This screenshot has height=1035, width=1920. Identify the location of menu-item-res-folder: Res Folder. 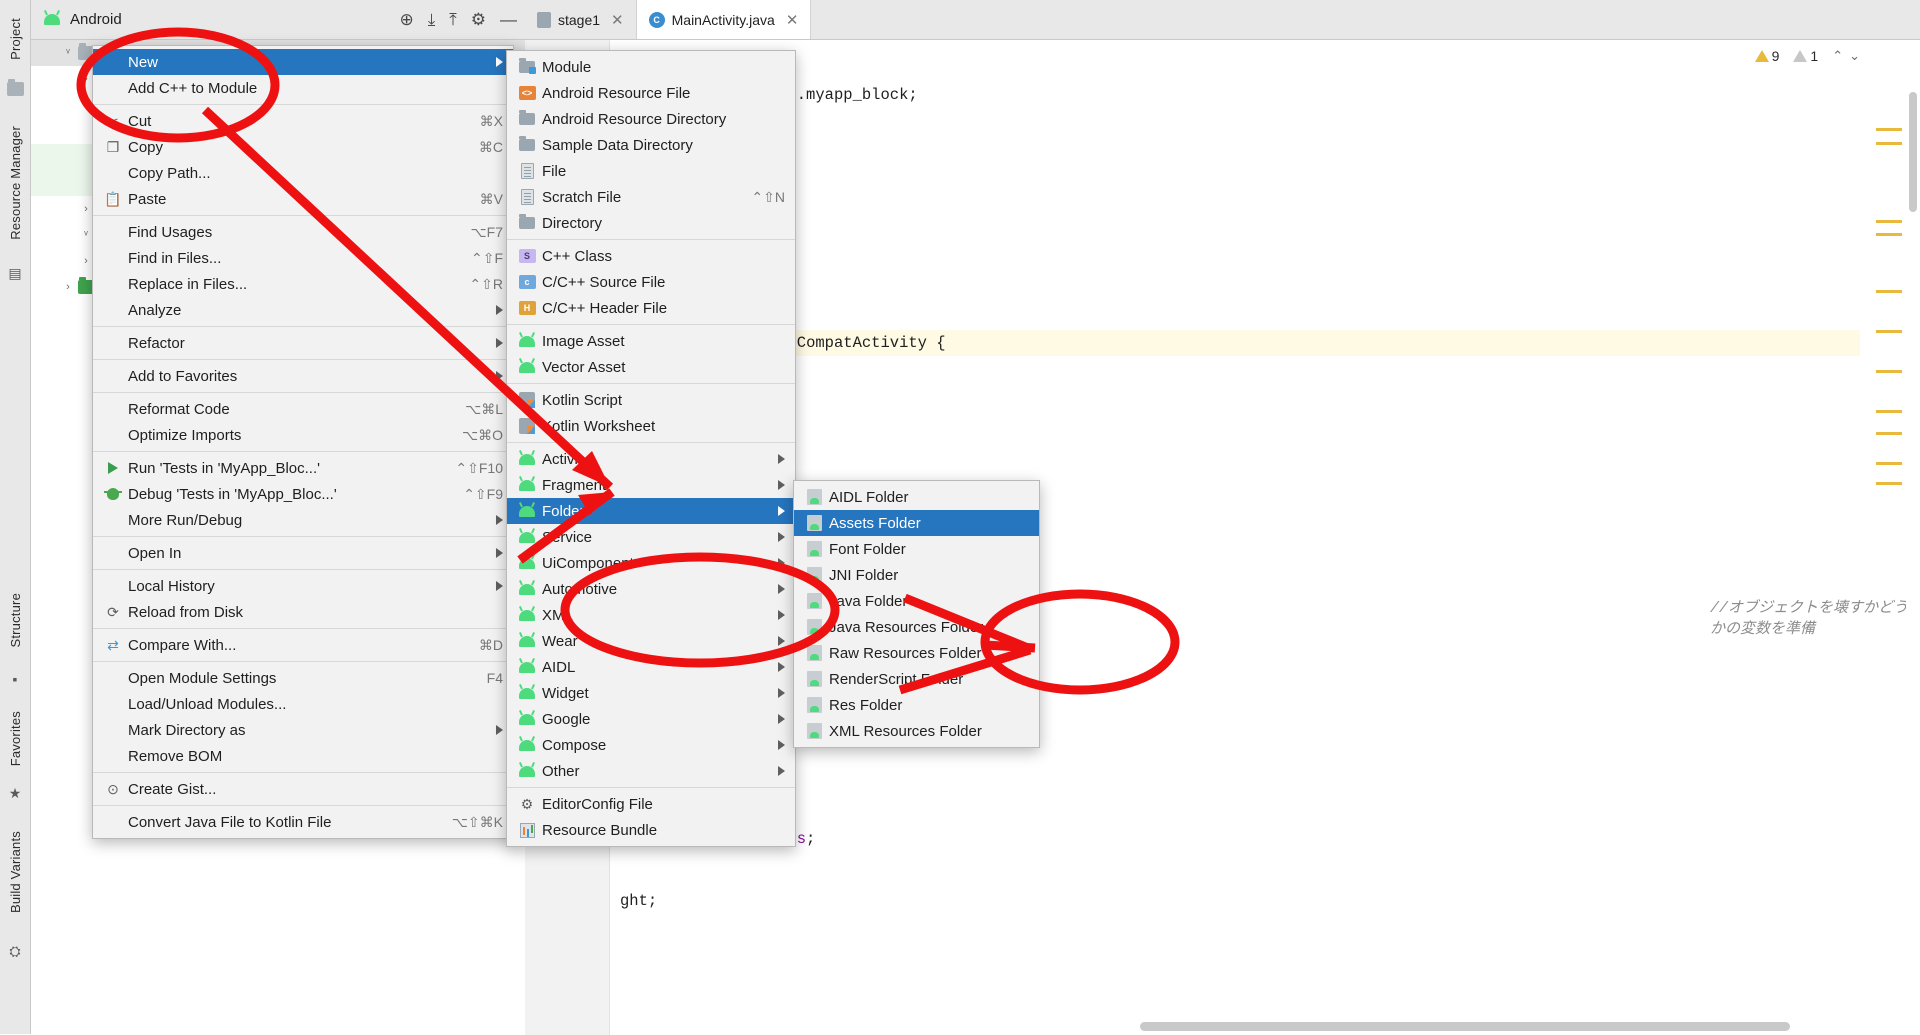
(916, 705).